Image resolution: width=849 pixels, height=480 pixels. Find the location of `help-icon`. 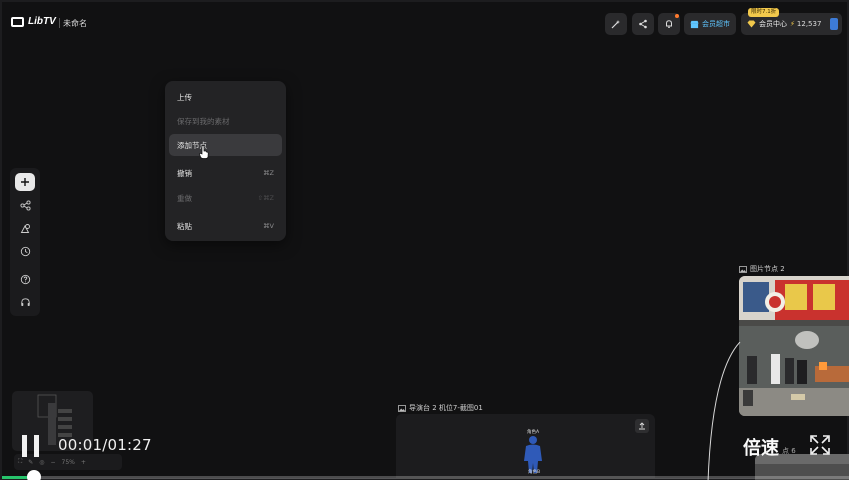

help-icon is located at coordinates (25, 279).